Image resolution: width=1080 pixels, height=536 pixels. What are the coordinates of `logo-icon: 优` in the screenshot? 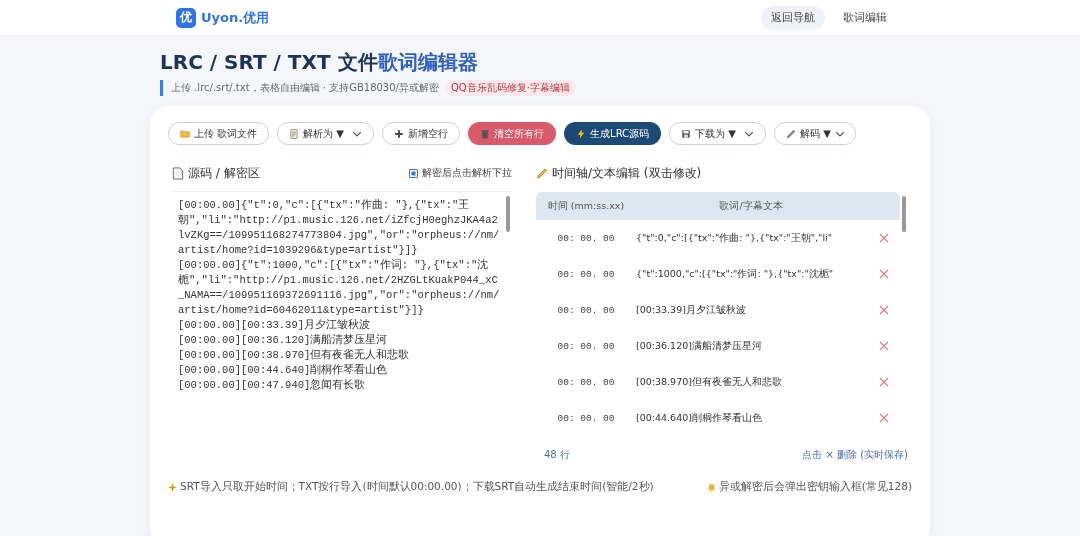 It's located at (186, 17).